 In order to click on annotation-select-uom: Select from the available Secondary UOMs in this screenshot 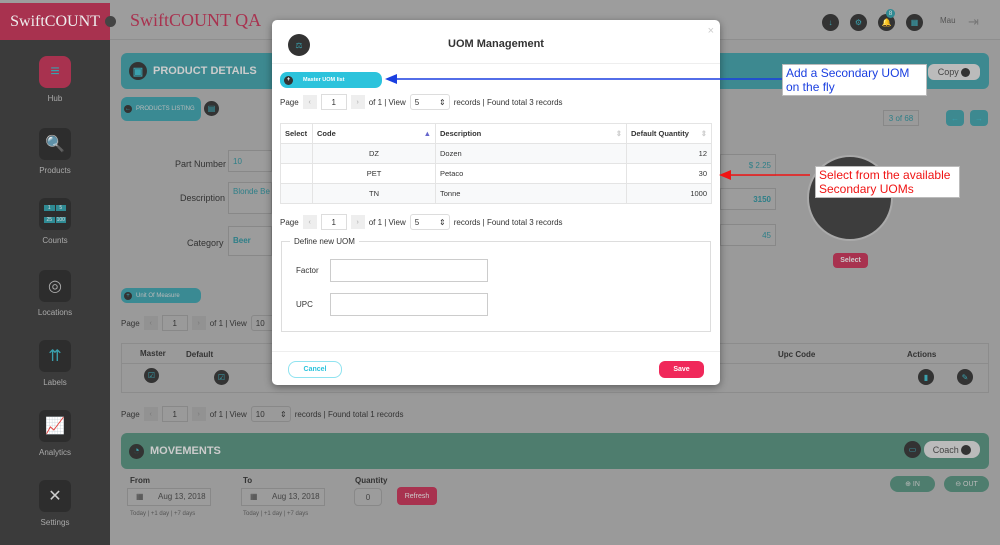, I will do `click(887, 182)`.